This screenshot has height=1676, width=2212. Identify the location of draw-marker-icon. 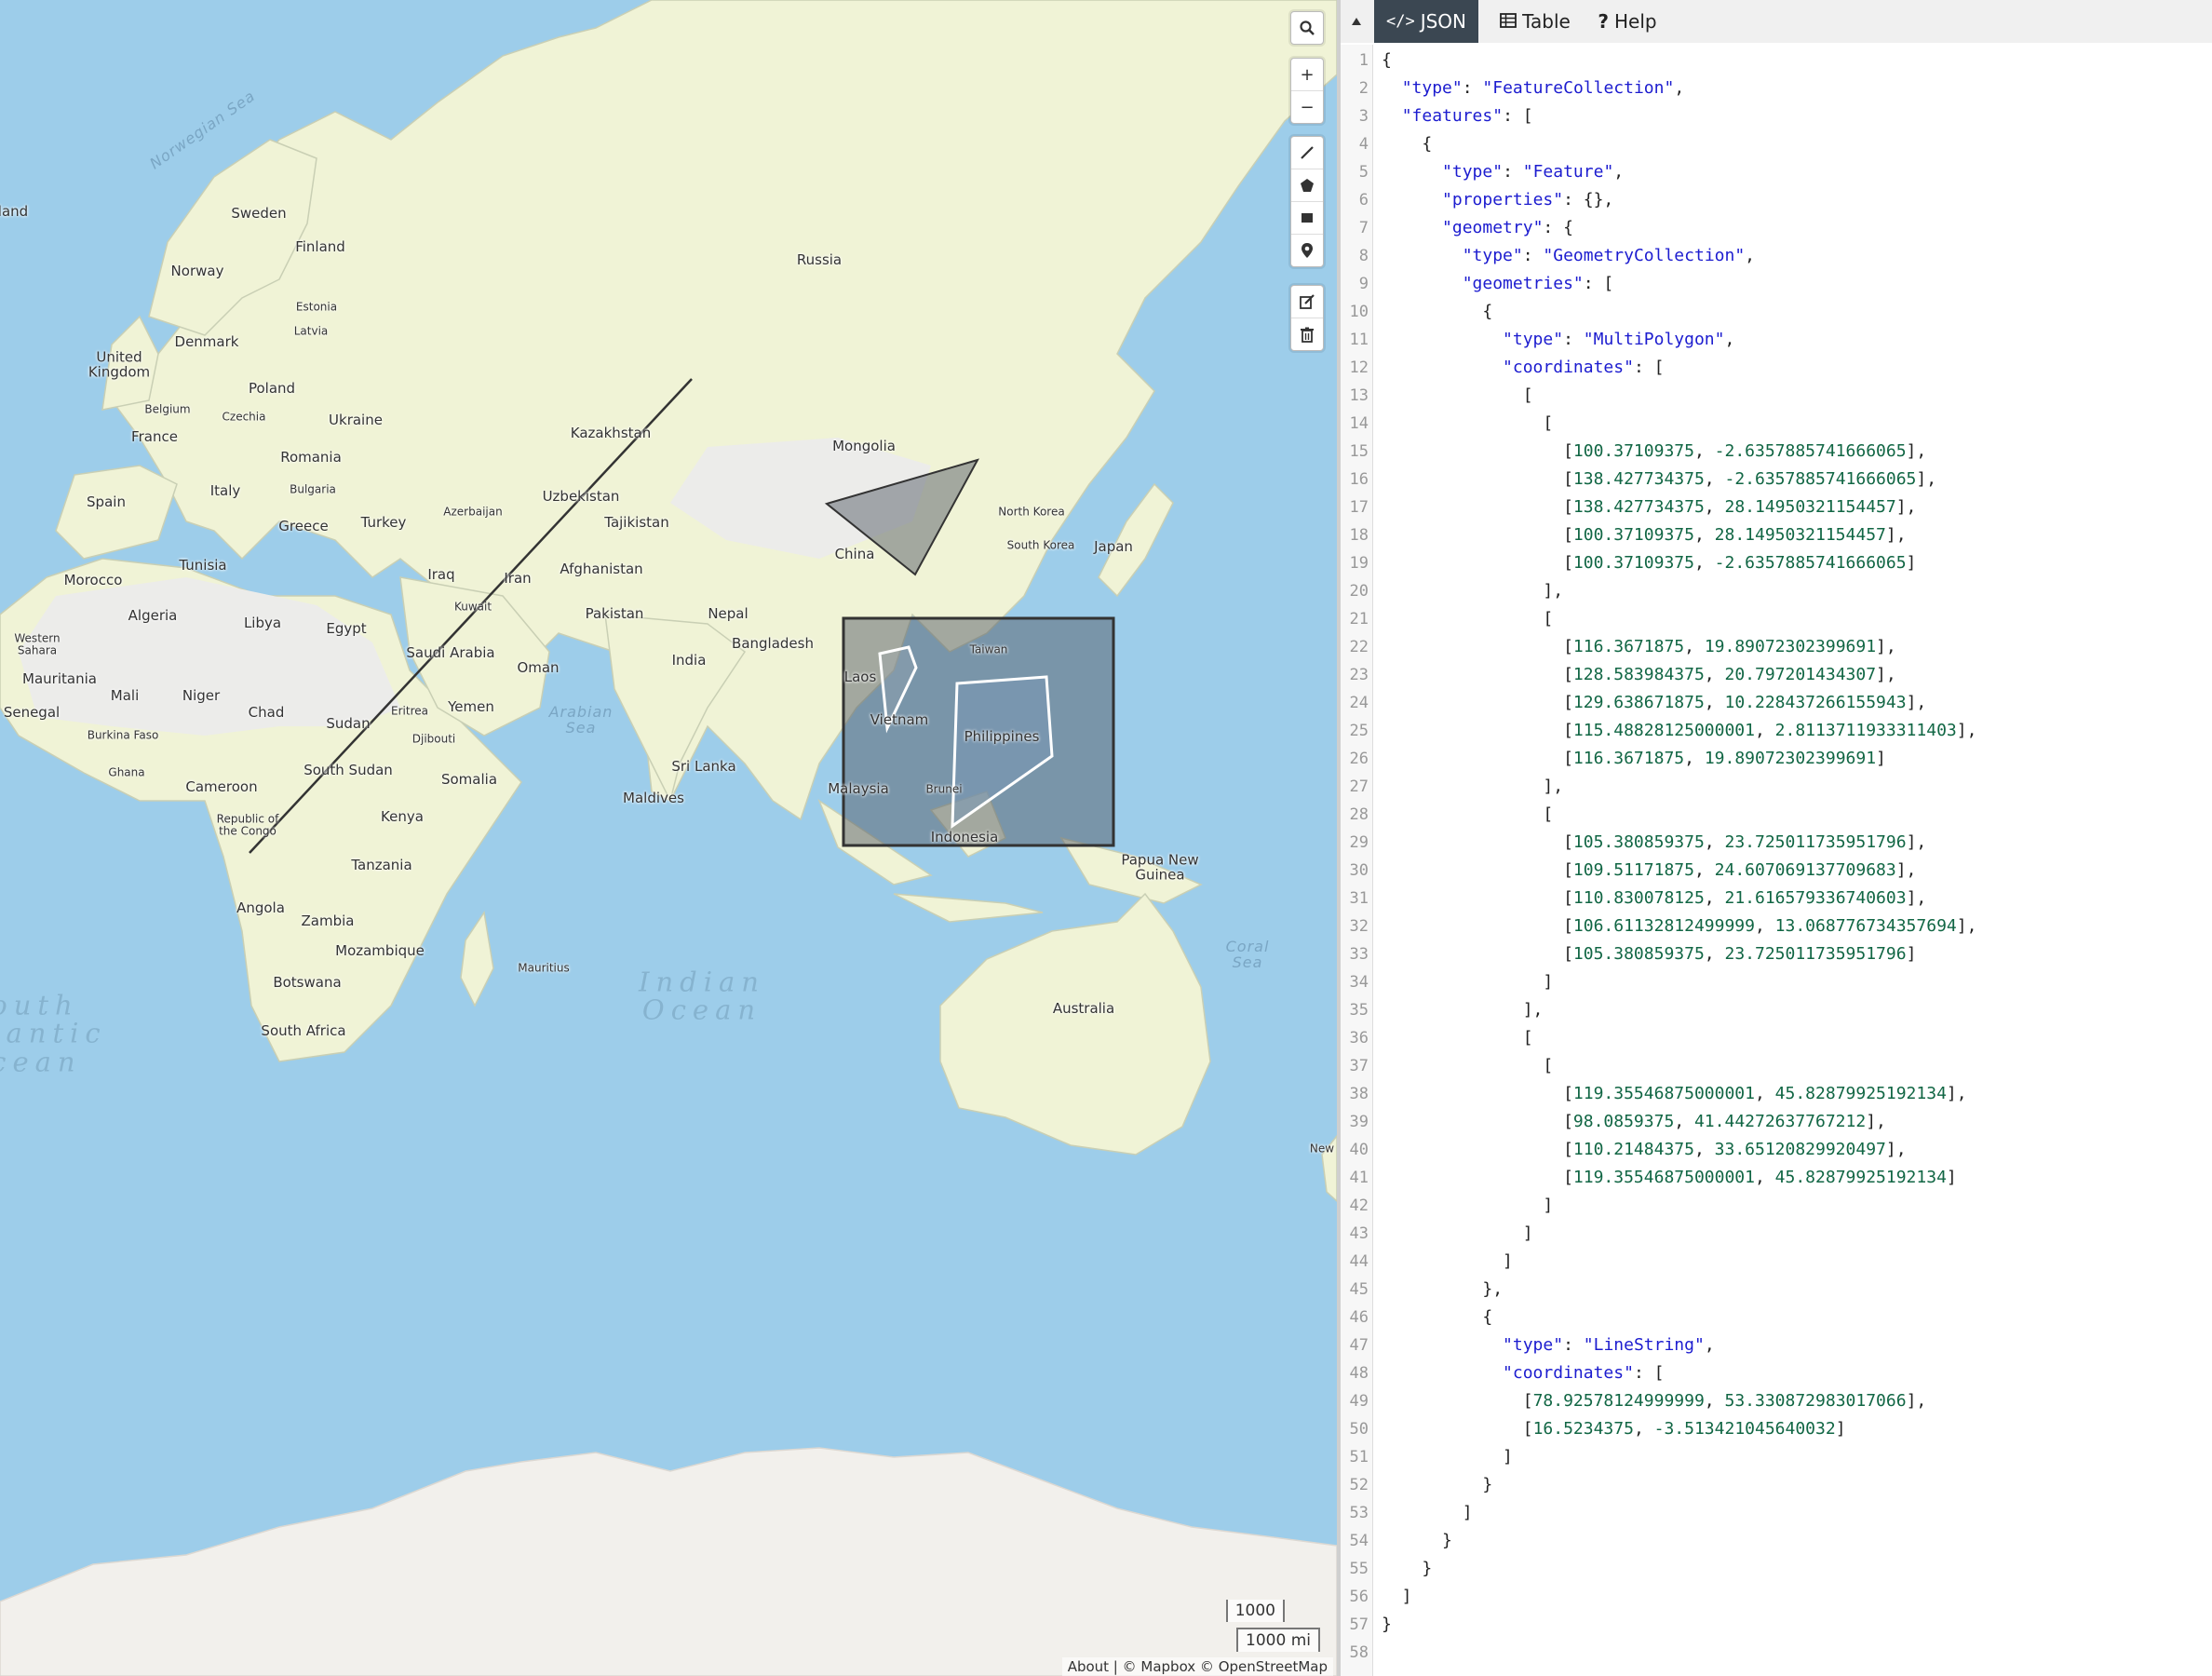
(1307, 250).